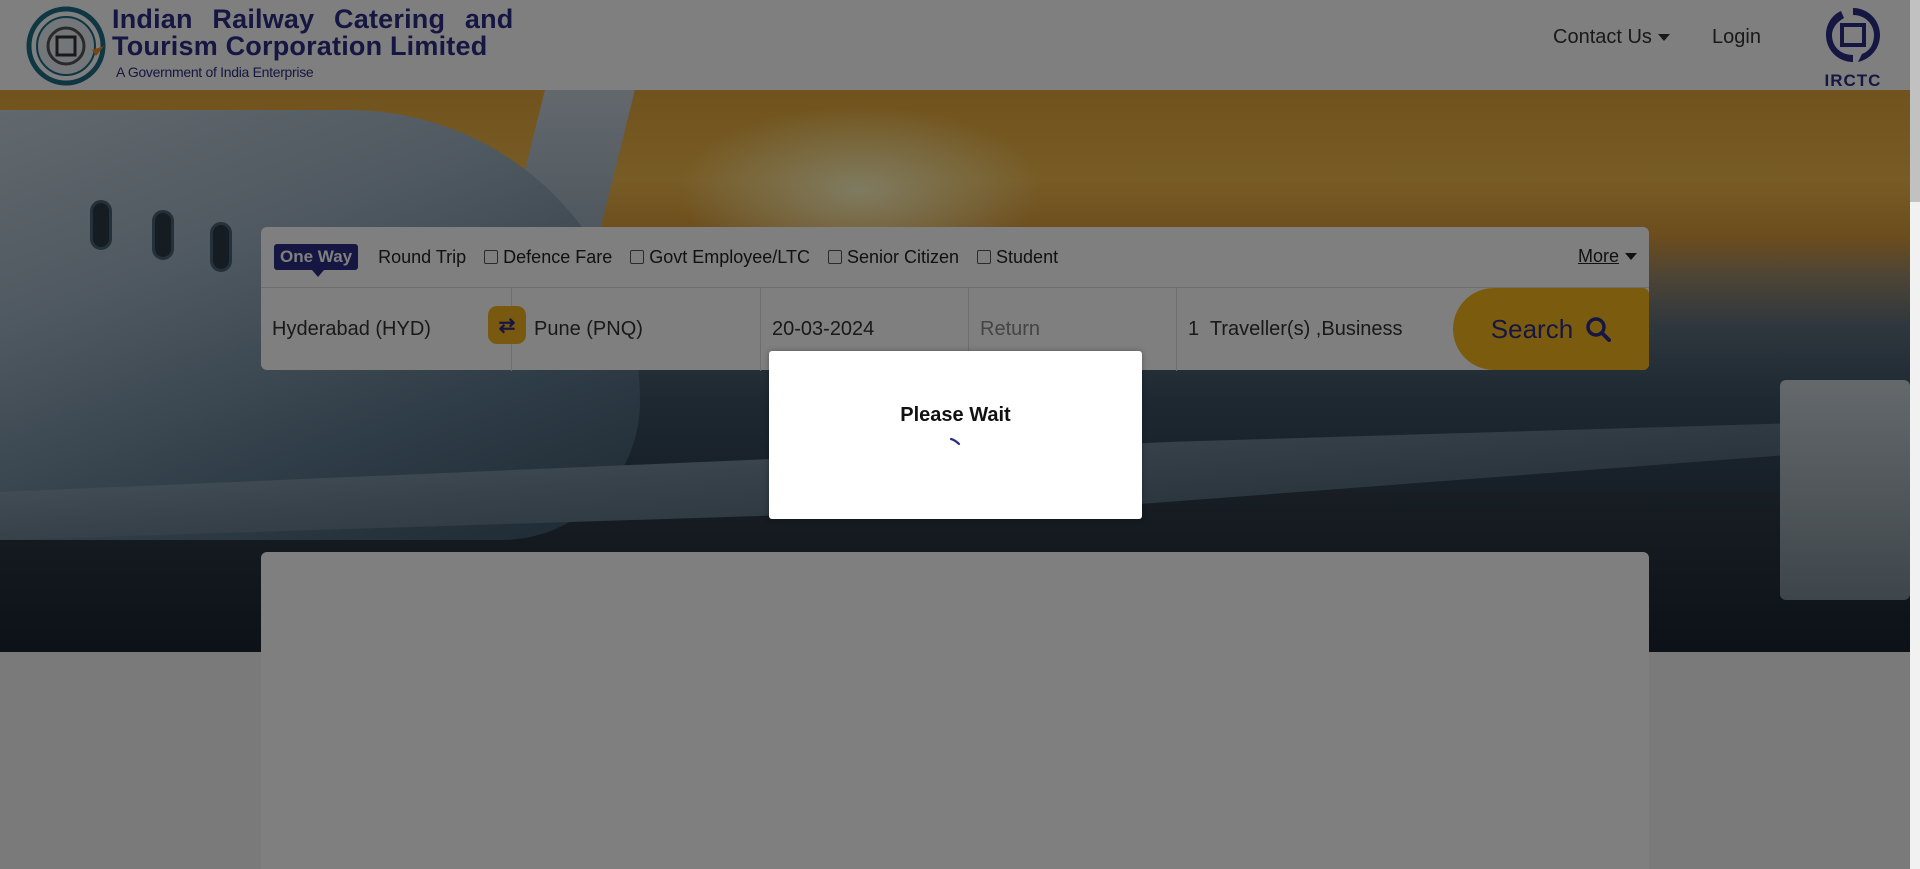 Image resolution: width=1920 pixels, height=869 pixels. What do you see at coordinates (1915, 434) in the screenshot?
I see `scrollbar-track` at bounding box center [1915, 434].